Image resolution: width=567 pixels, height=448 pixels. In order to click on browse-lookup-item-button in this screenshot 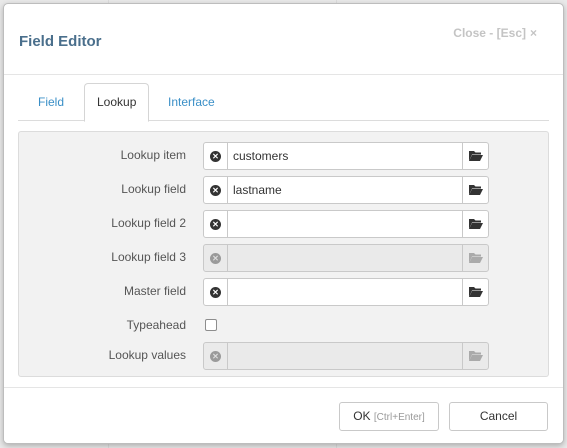, I will do `click(475, 156)`.